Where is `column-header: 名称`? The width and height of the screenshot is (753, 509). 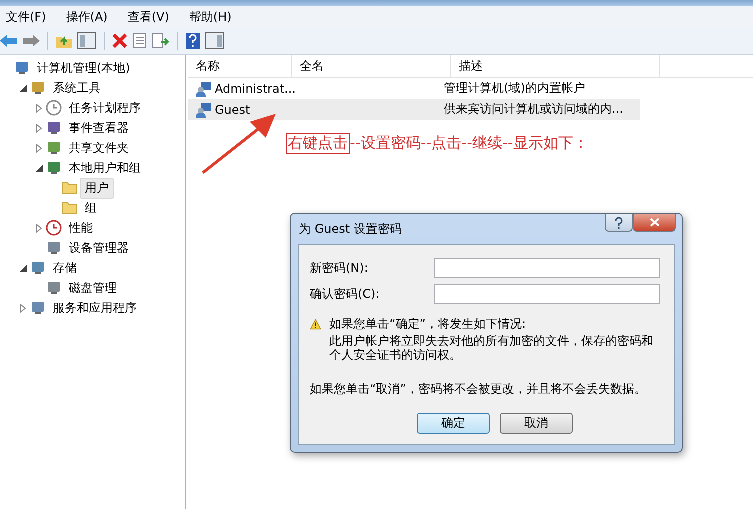
column-header: 名称 is located at coordinates (240, 66).